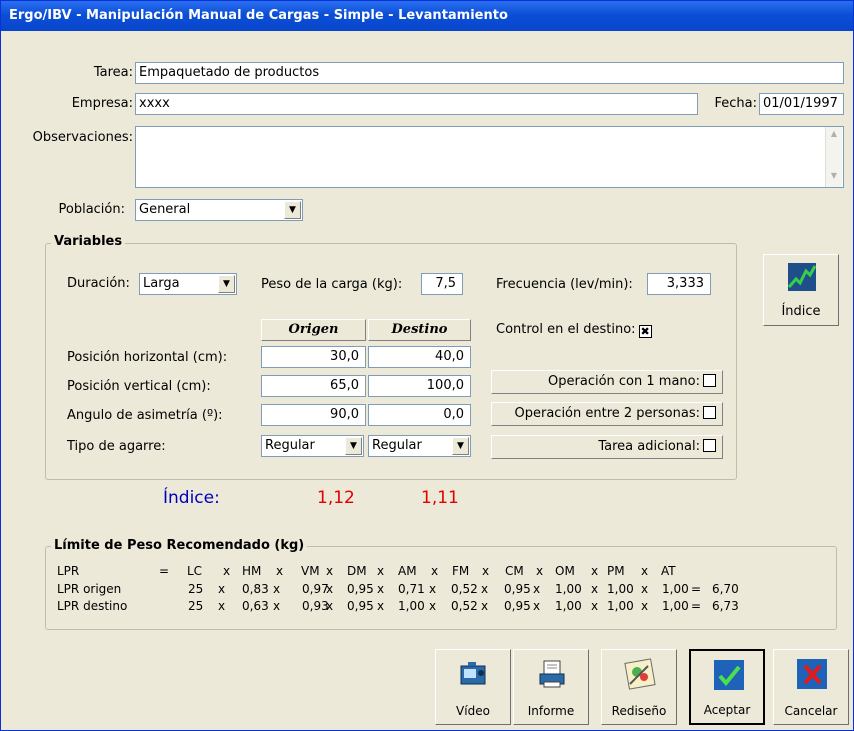  Describe the element at coordinates (419, 415) in the screenshot. I see `asimetria-destino-input: 0,0` at that location.